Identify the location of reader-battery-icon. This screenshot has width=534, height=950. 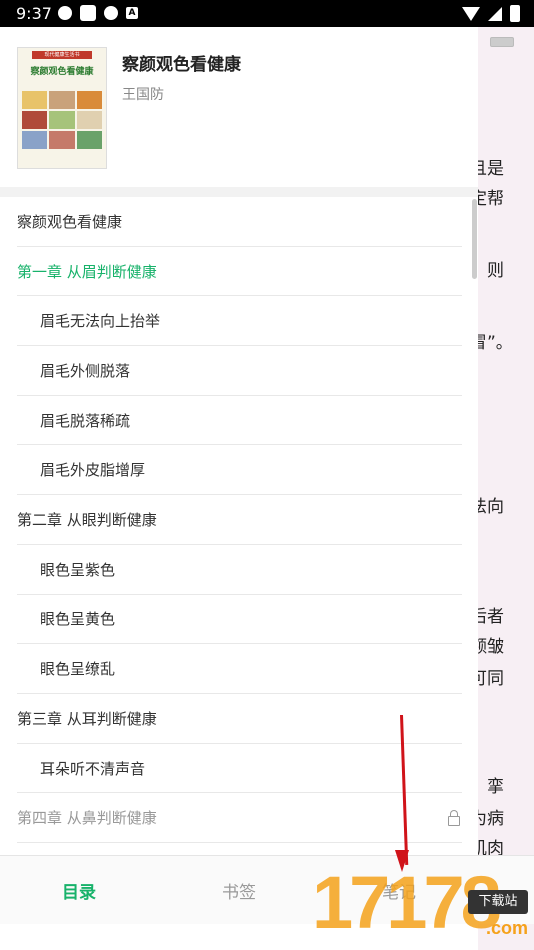
(502, 42).